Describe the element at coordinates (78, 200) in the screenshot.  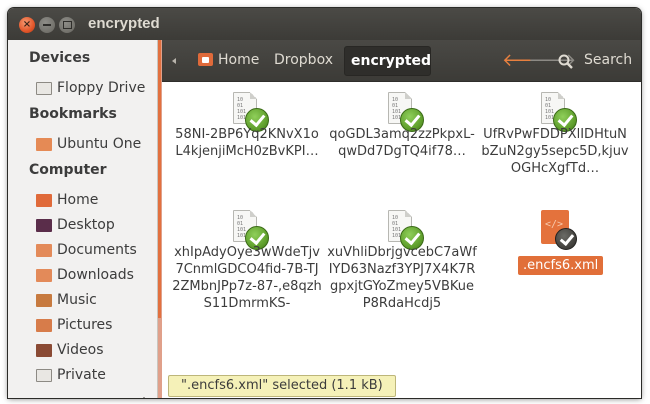
I see `sidebar-item-label: Home` at that location.